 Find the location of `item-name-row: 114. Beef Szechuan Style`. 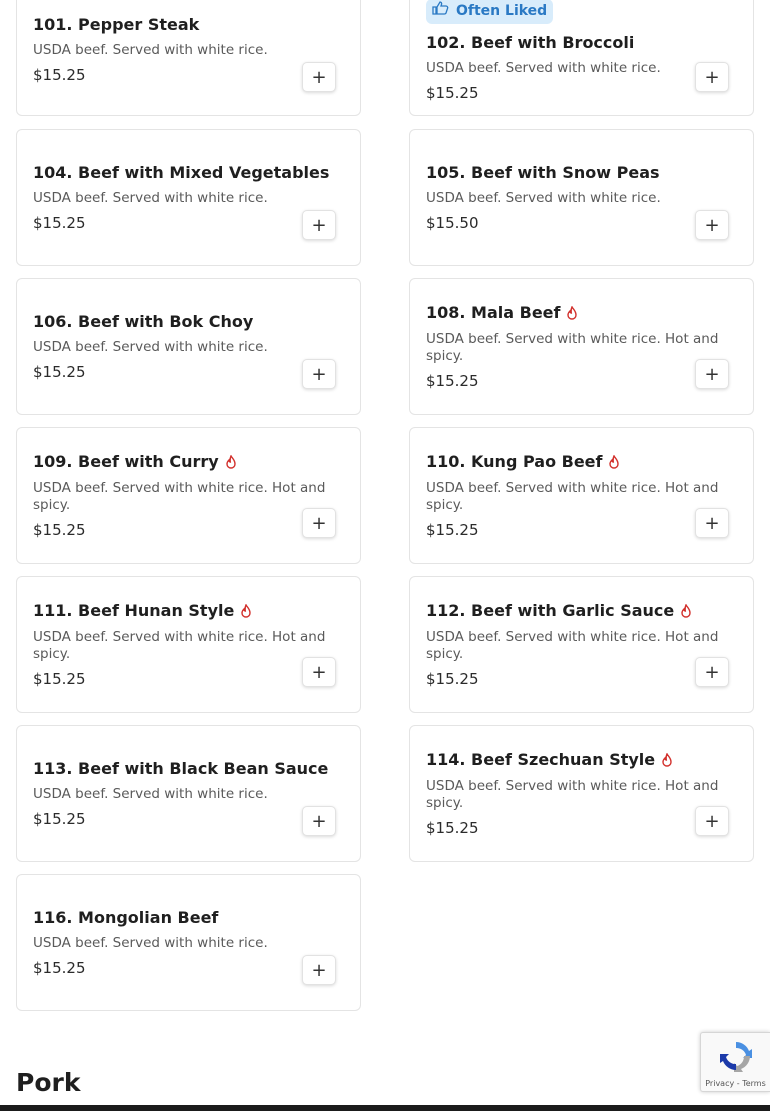

item-name-row: 114. Beef Szechuan Style is located at coordinates (549, 759).